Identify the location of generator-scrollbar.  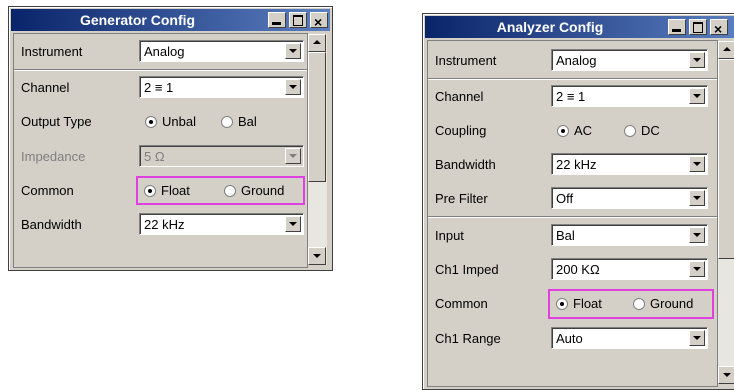
(317, 149).